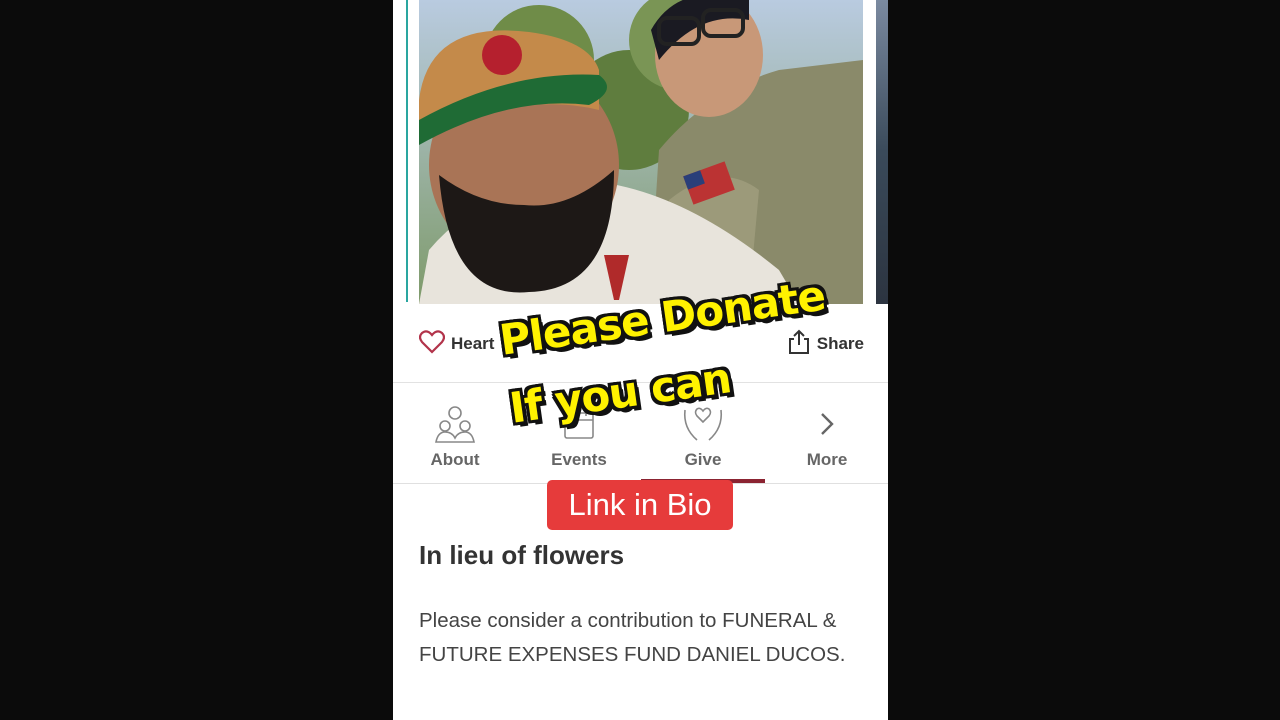  Describe the element at coordinates (455, 424) in the screenshot. I see `people-icon` at that location.